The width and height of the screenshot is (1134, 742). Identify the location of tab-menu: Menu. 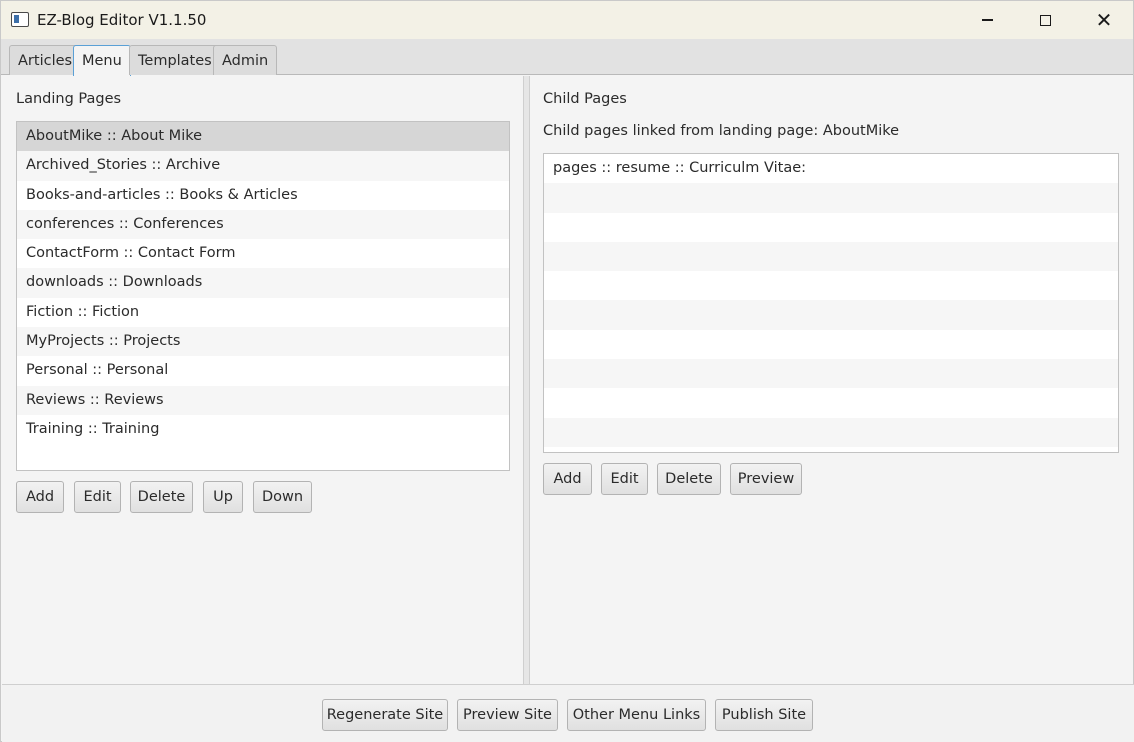
(102, 60).